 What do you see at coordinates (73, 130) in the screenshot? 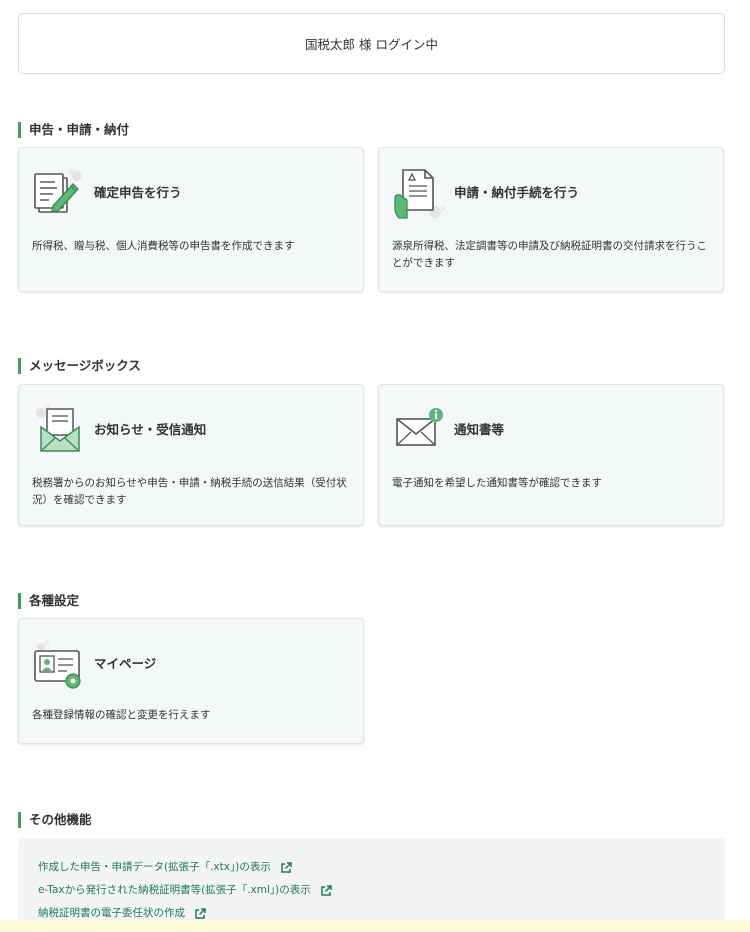
I see `section-title-filing: 申告・申請・納付` at bounding box center [73, 130].